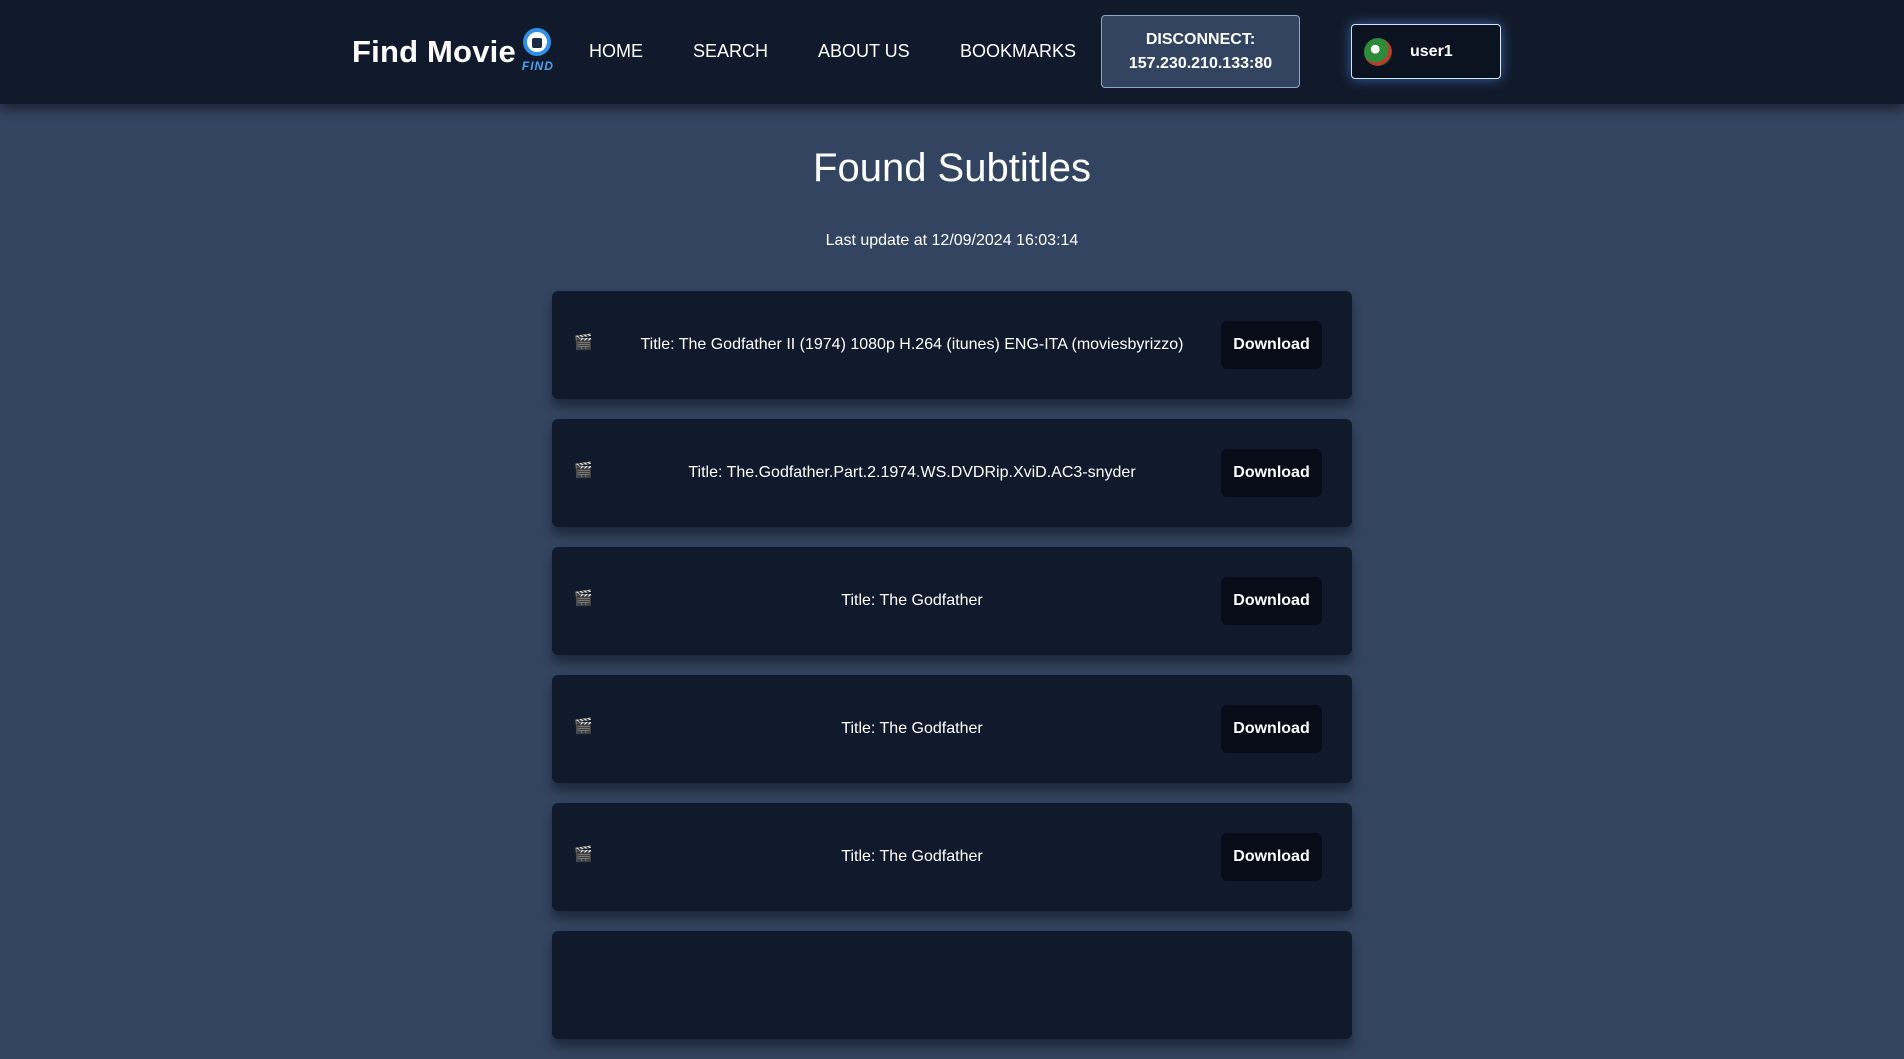 The height and width of the screenshot is (1059, 1904). Describe the element at coordinates (1431, 51) in the screenshot. I see `username: user1` at that location.